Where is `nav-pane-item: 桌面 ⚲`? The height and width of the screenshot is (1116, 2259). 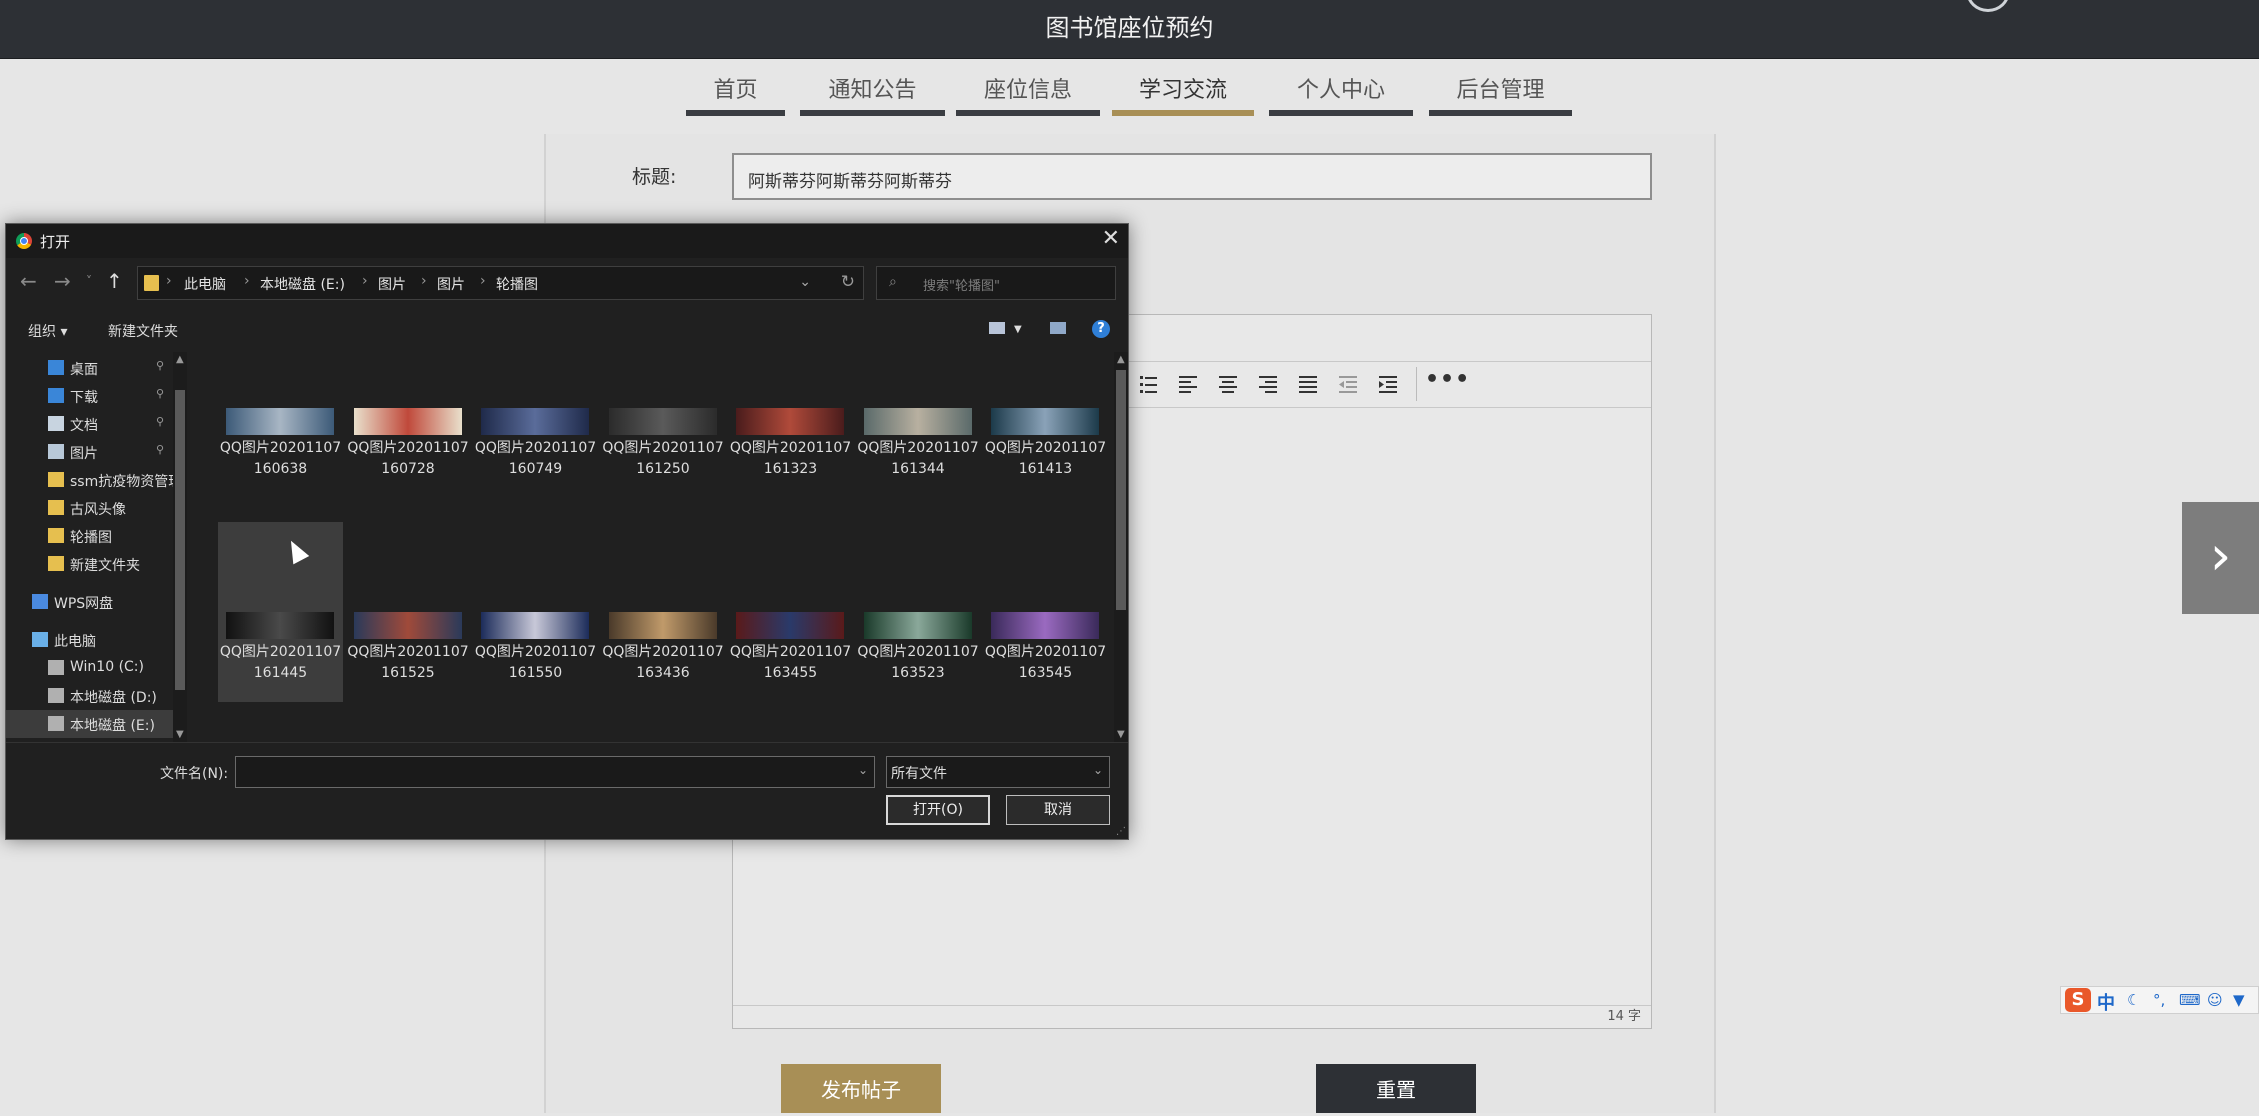 nav-pane-item: 桌面 ⚲ is located at coordinates (91, 368).